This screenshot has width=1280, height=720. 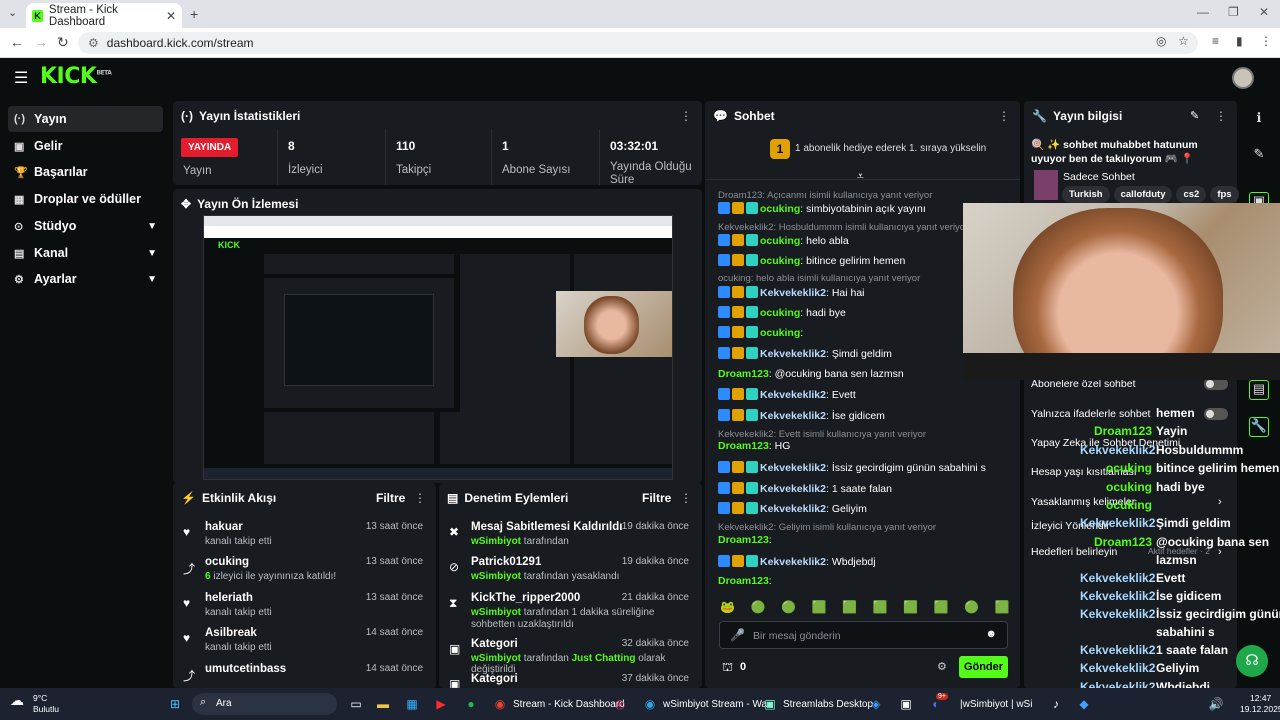 What do you see at coordinates (906, 704) in the screenshot?
I see `app-icon: ▣` at bounding box center [906, 704].